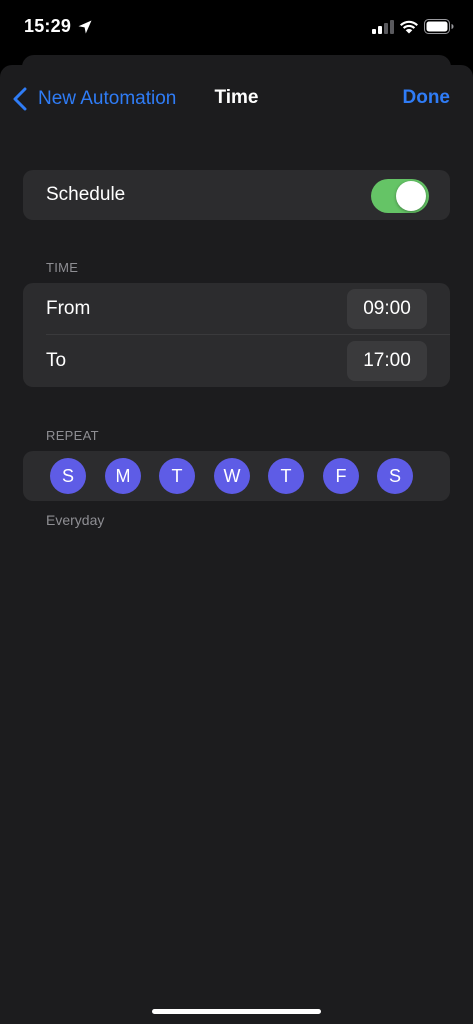  What do you see at coordinates (236, 361) in the screenshot?
I see `to-row: To 17:00` at bounding box center [236, 361].